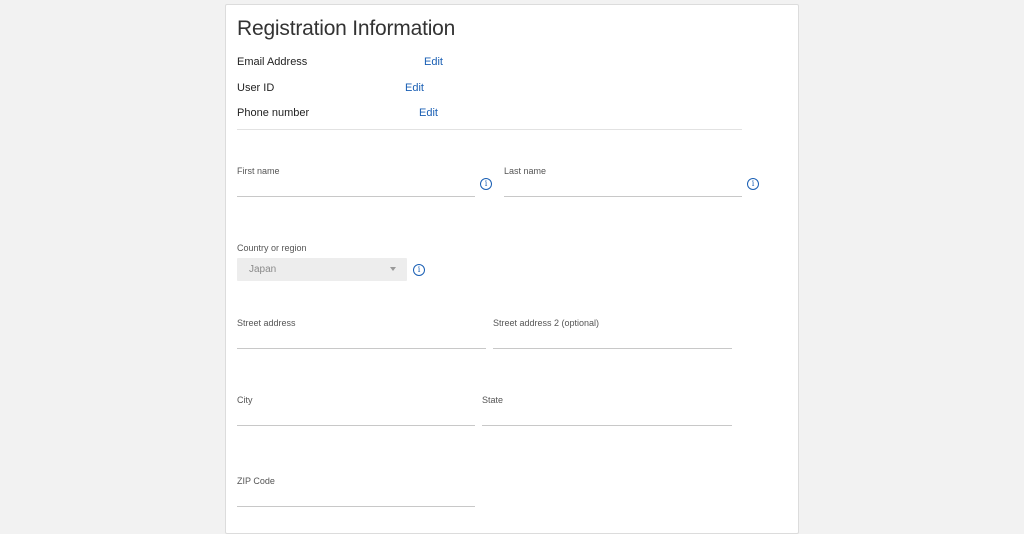 The image size is (1024, 534). Describe the element at coordinates (612, 340) in the screenshot. I see `street-address-2-input` at that location.